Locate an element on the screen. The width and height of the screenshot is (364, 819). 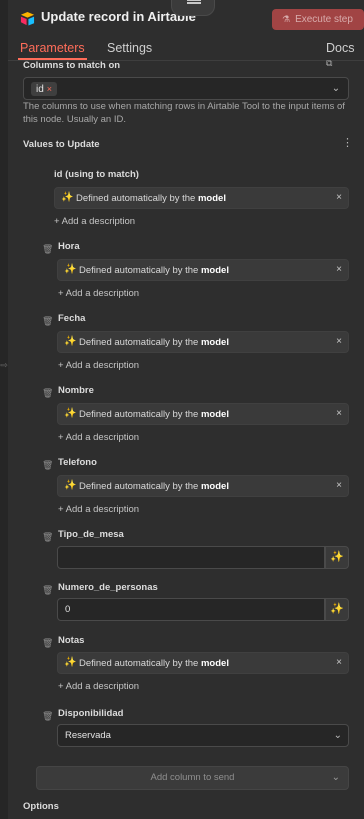
column-chip-label: id is located at coordinates (40, 89).